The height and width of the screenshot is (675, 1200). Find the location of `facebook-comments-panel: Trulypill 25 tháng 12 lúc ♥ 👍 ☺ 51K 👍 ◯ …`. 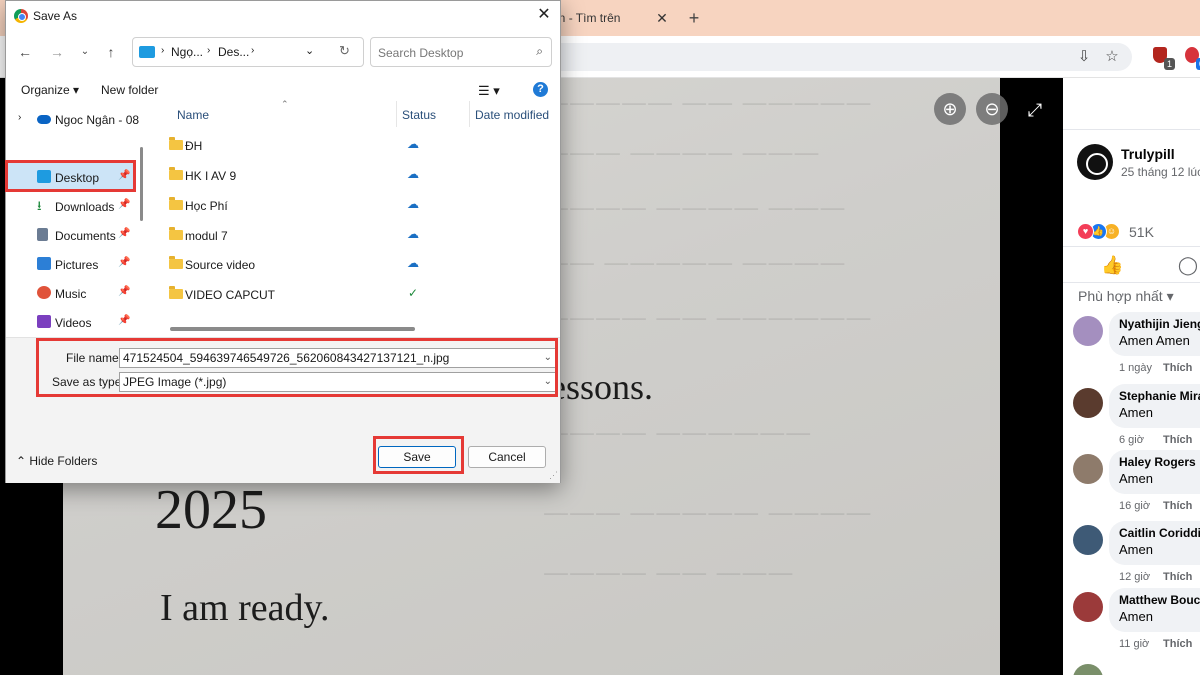

facebook-comments-panel: Trulypill 25 tháng 12 lúc ♥ 👍 ☺ 51K 👍 ◯ … is located at coordinates (1131, 376).